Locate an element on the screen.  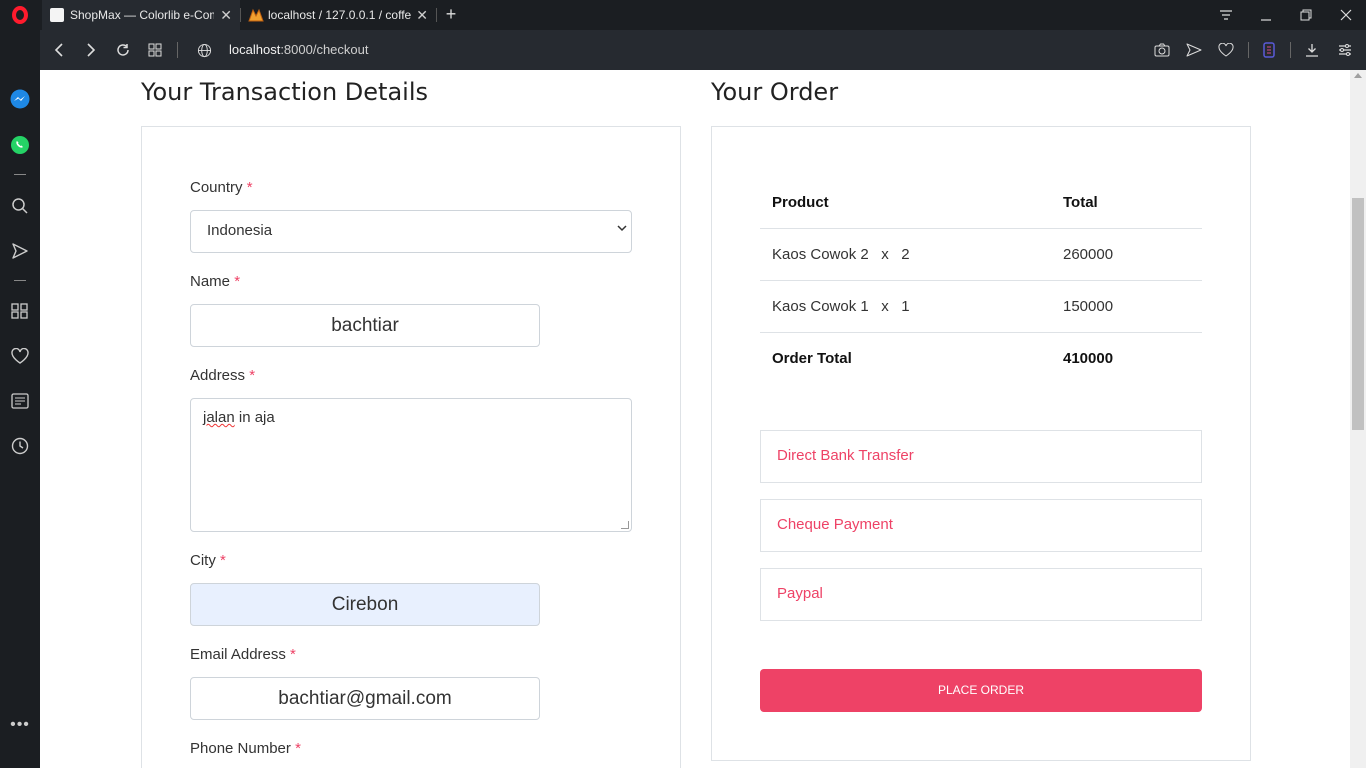
email-label: Email Address * is located at coordinates (243, 654).